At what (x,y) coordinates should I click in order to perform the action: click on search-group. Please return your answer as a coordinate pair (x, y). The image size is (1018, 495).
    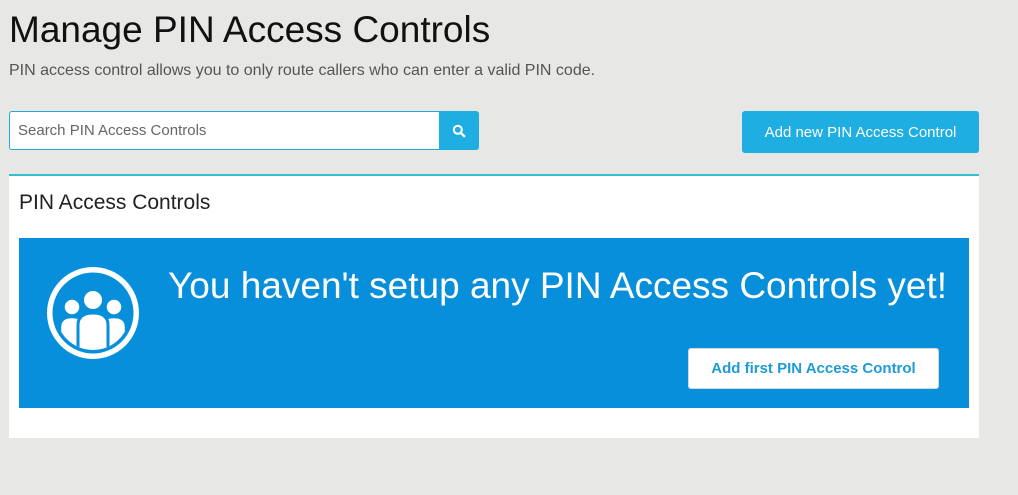
    Looking at the image, I should click on (244, 130).